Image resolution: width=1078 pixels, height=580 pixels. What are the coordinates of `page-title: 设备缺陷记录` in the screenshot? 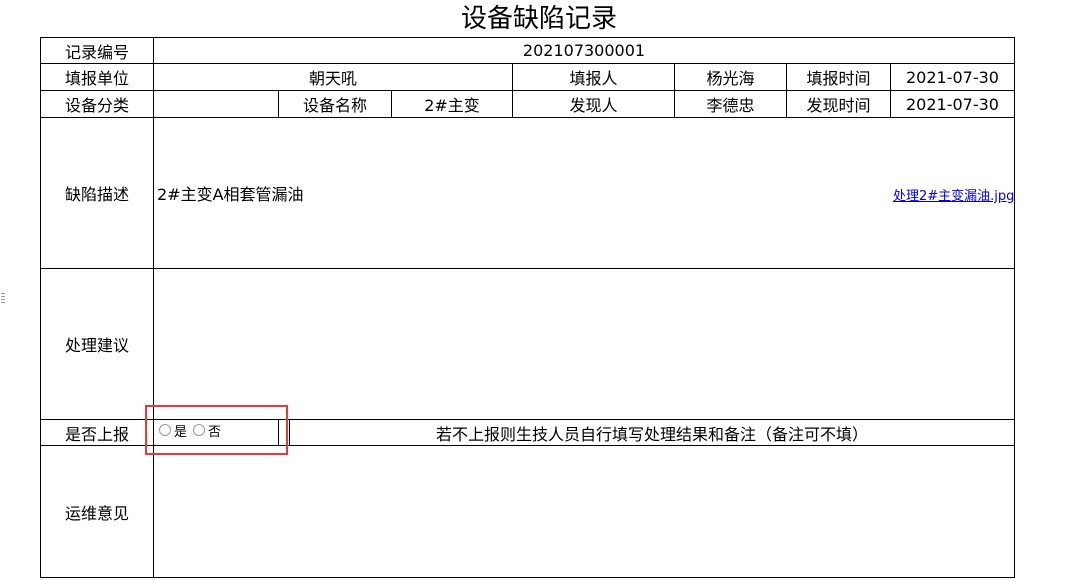 It's located at (538, 19).